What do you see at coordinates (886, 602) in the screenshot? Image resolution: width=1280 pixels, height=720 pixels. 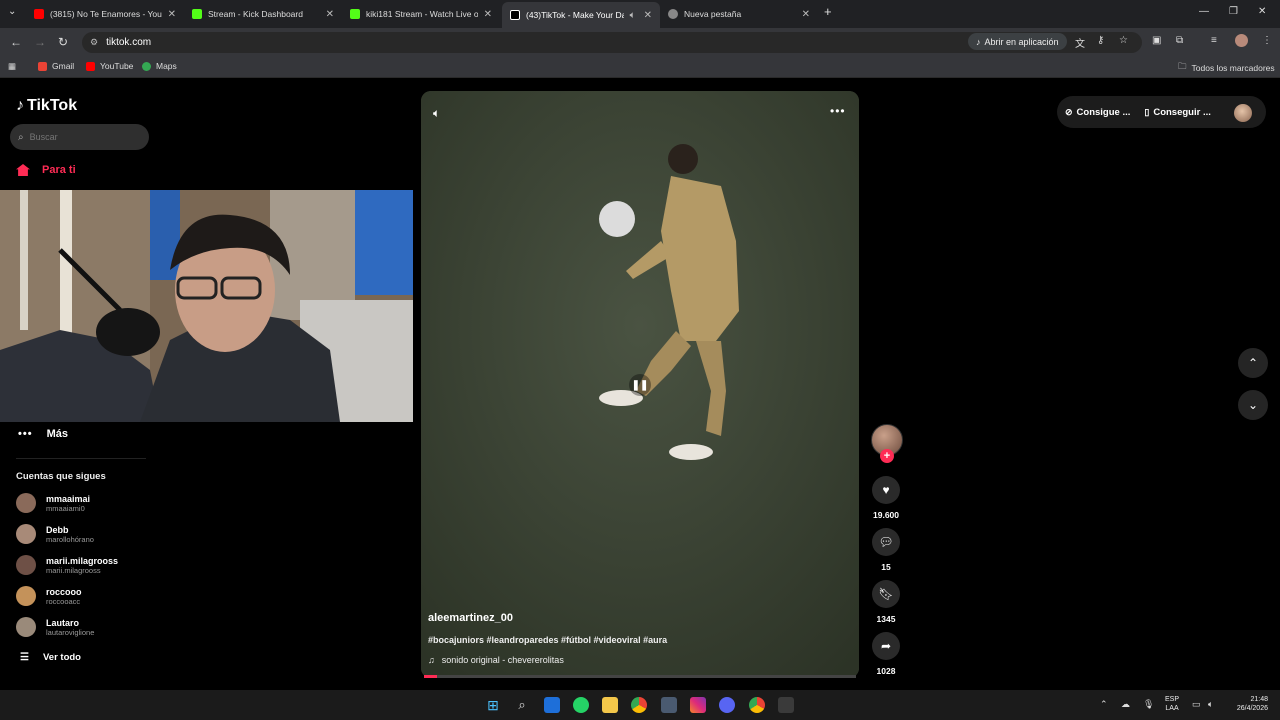 I see `save-button: 🔖︎ 1345` at bounding box center [886, 602].